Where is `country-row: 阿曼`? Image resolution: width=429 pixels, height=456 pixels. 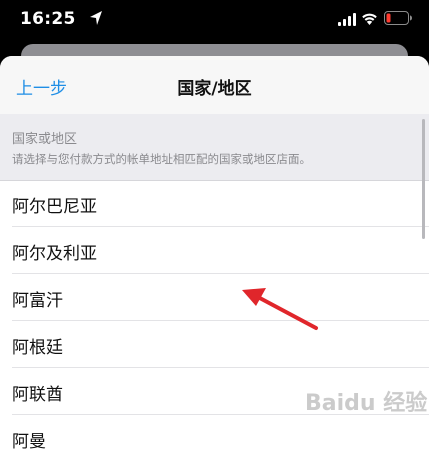
country-row: 阿曼 is located at coordinates (214, 435).